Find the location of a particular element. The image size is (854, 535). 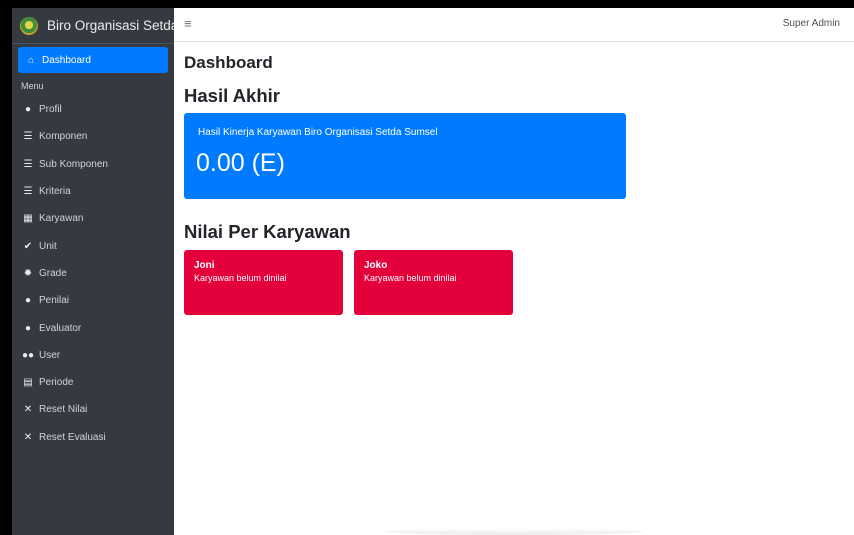

sidebar-item-grade: ✹ Grade is located at coordinates (93, 273).